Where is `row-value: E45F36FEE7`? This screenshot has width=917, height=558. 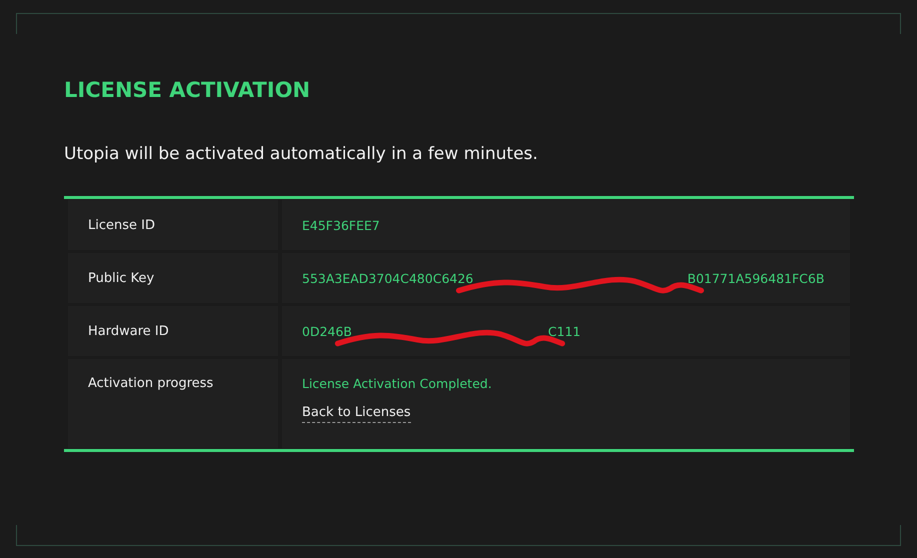 row-value: E45F36FEE7 is located at coordinates (341, 225).